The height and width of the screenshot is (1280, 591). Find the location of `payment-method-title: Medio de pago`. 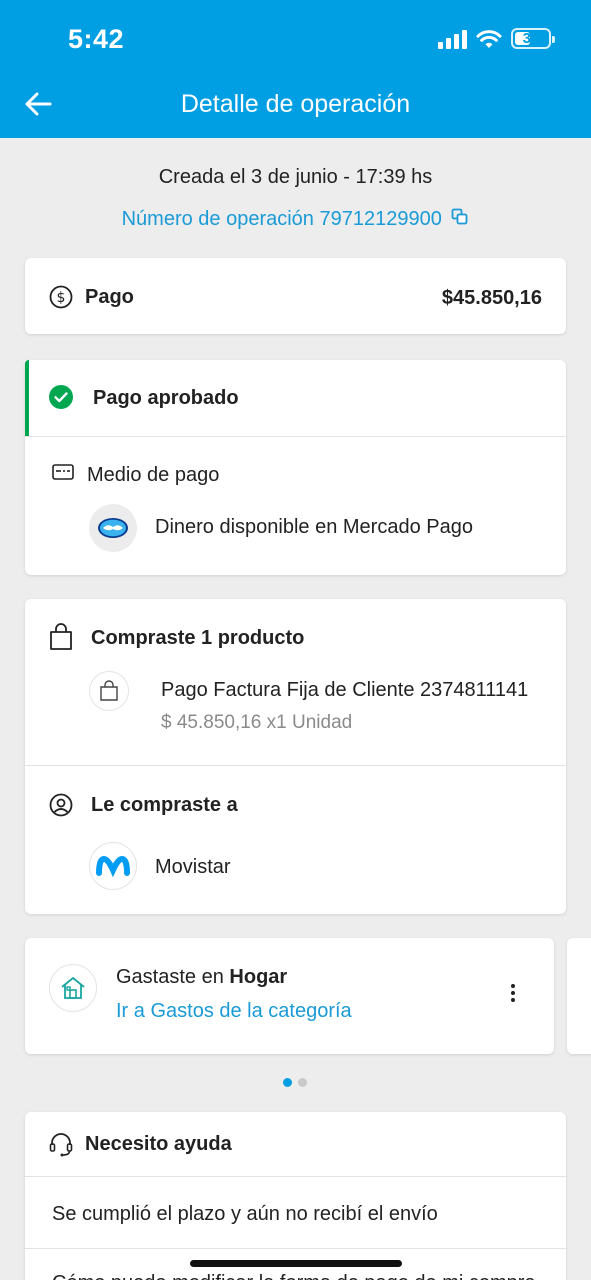

payment-method-title: Medio de pago is located at coordinates (153, 475).